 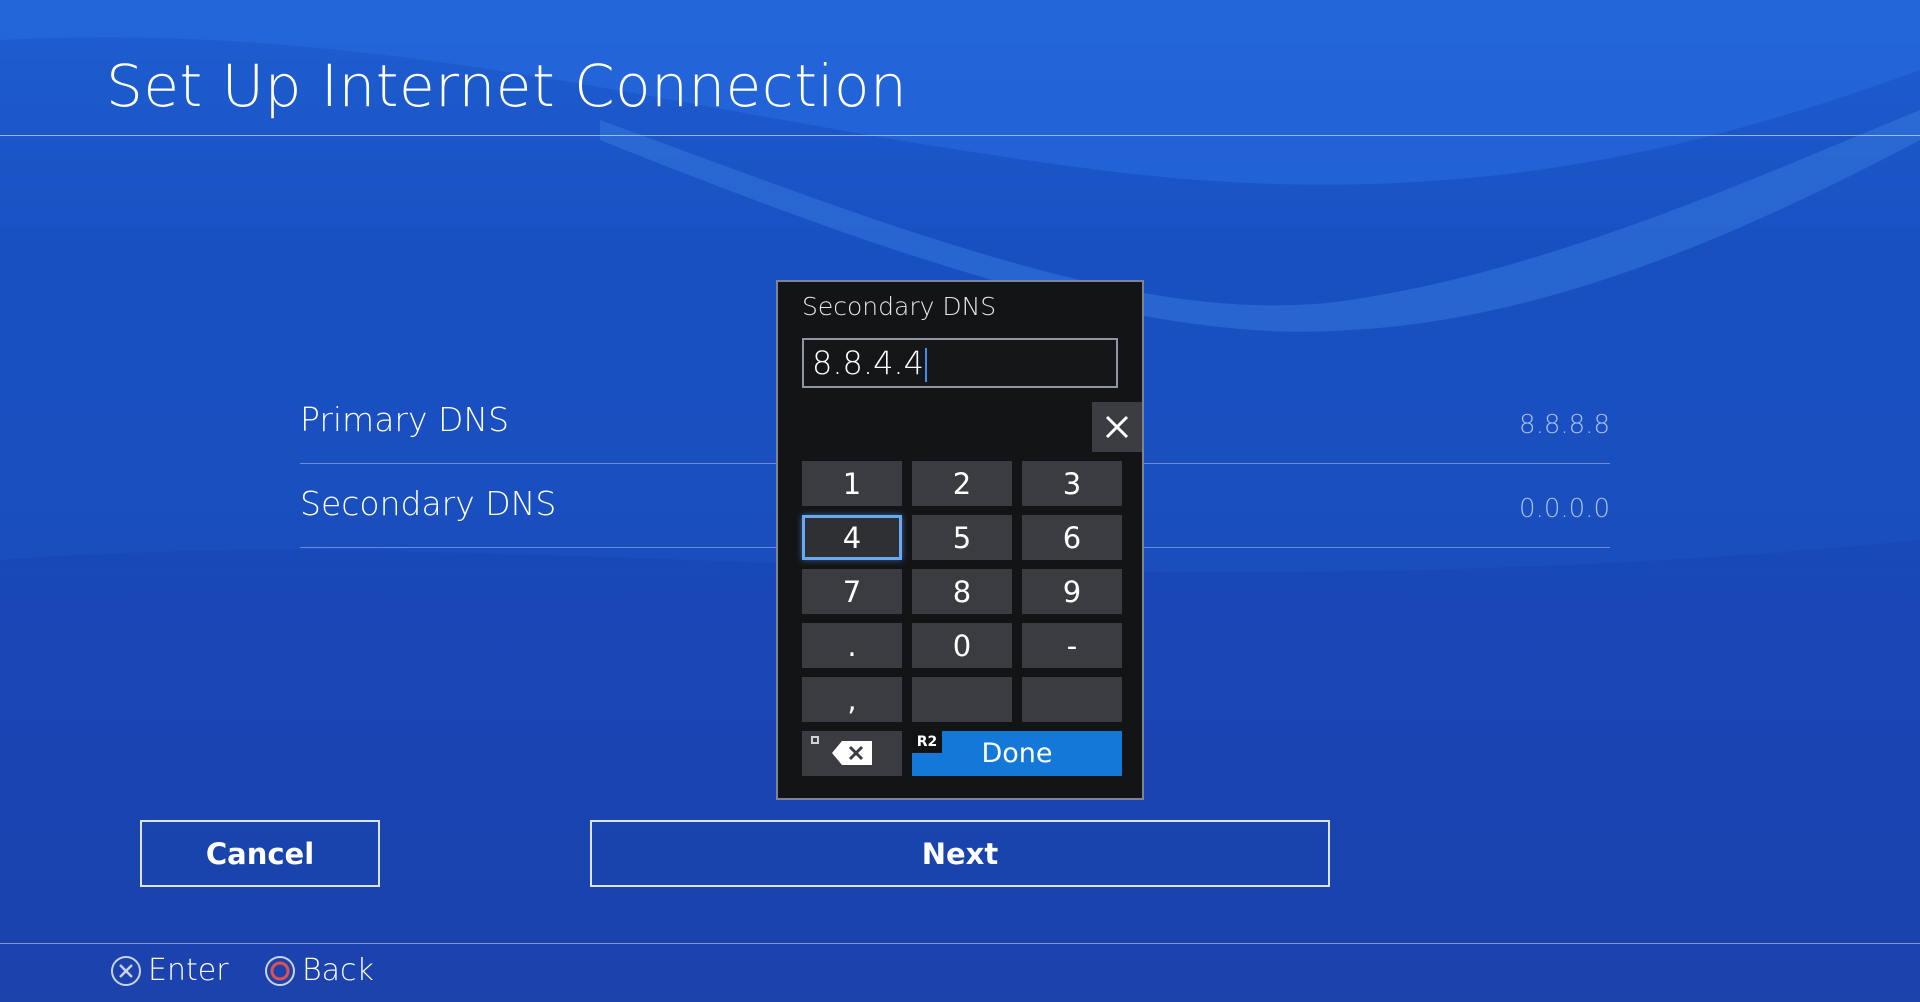 What do you see at coordinates (960, 943) in the screenshot?
I see `footer-divider` at bounding box center [960, 943].